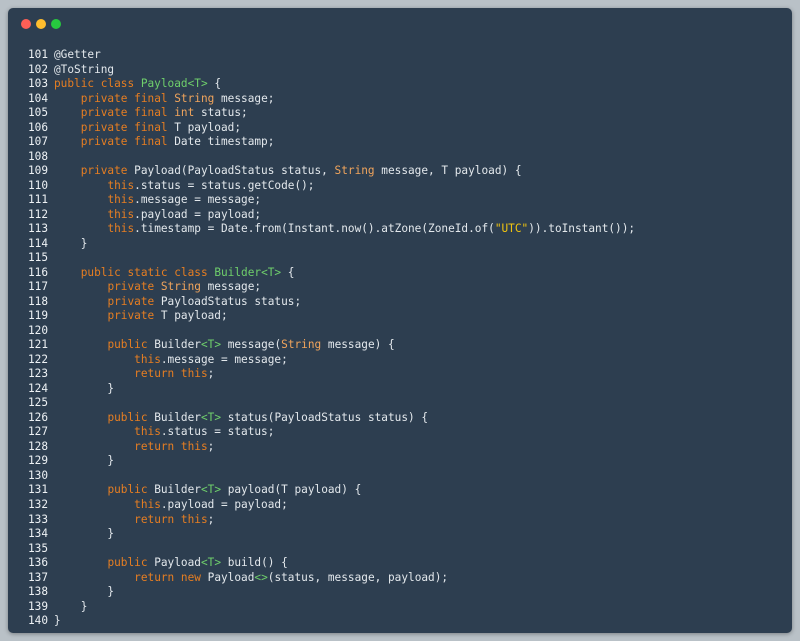 The image size is (800, 641). Describe the element at coordinates (331, 374) in the screenshot. I see `code-line: 123 return this;` at that location.